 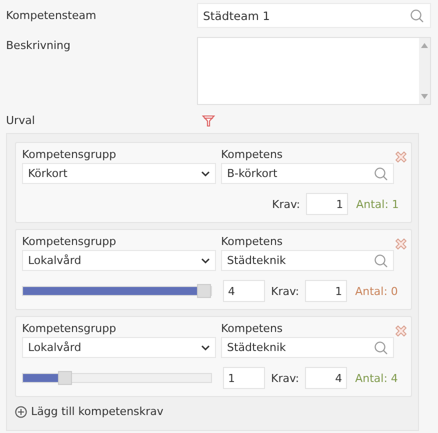 I want to click on description-field, so click(x=314, y=71).